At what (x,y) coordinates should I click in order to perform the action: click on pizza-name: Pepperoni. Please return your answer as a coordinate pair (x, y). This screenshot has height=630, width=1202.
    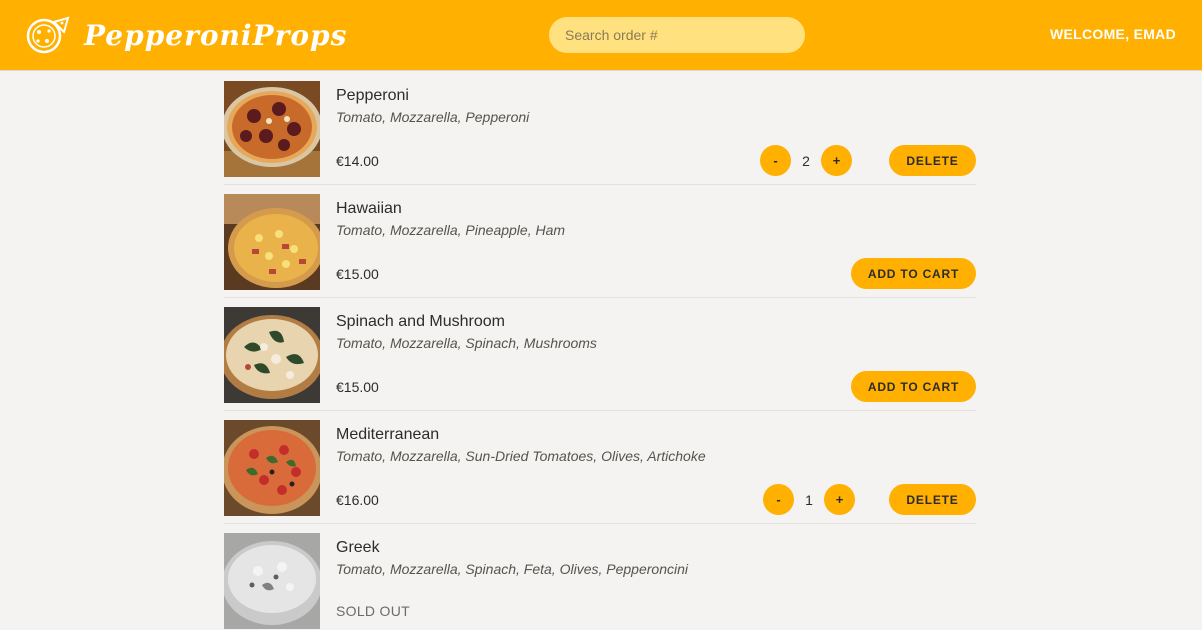
    Looking at the image, I should click on (372, 95).